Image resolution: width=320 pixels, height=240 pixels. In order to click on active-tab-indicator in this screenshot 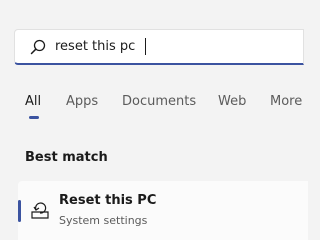, I will do `click(34, 117)`.